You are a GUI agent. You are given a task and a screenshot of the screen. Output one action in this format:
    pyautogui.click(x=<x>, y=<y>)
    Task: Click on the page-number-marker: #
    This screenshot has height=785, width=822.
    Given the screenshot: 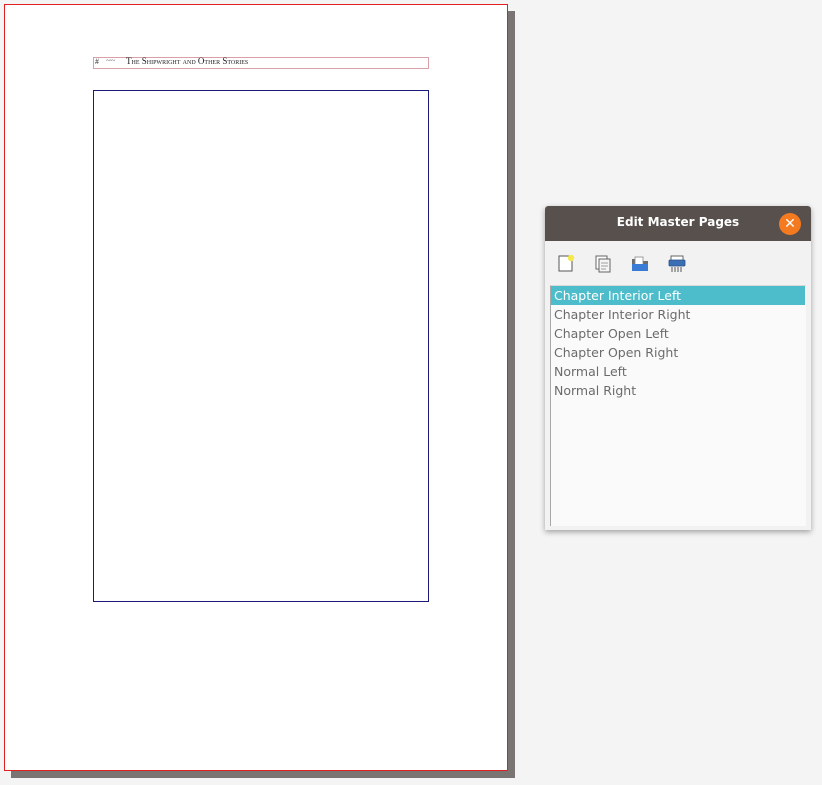 What is the action you would take?
    pyautogui.click(x=97, y=61)
    